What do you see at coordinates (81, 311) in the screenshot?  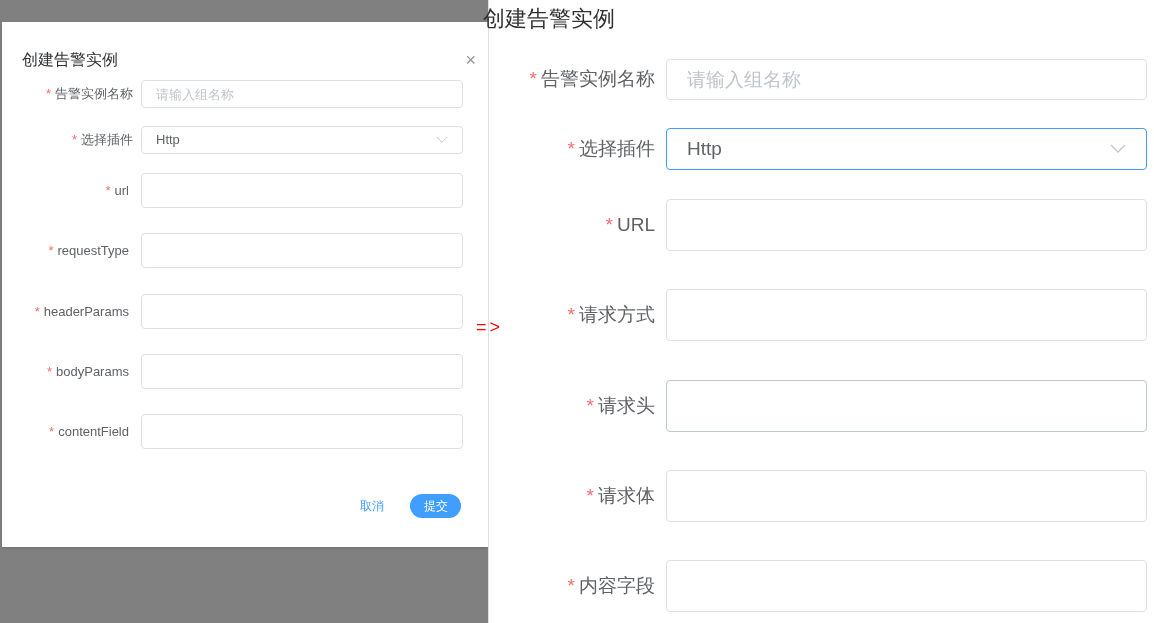 I see `field-label: * headerParams` at bounding box center [81, 311].